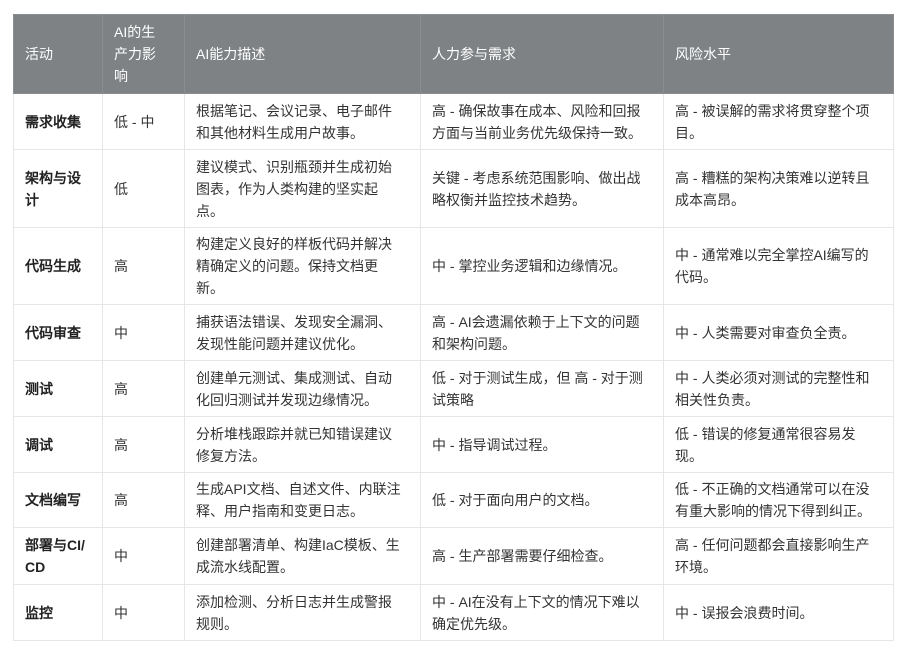 The image size is (912, 651). What do you see at coordinates (542, 556) in the screenshot?
I see `cell-human: 高 - 生产部署需要仔细检查。` at bounding box center [542, 556].